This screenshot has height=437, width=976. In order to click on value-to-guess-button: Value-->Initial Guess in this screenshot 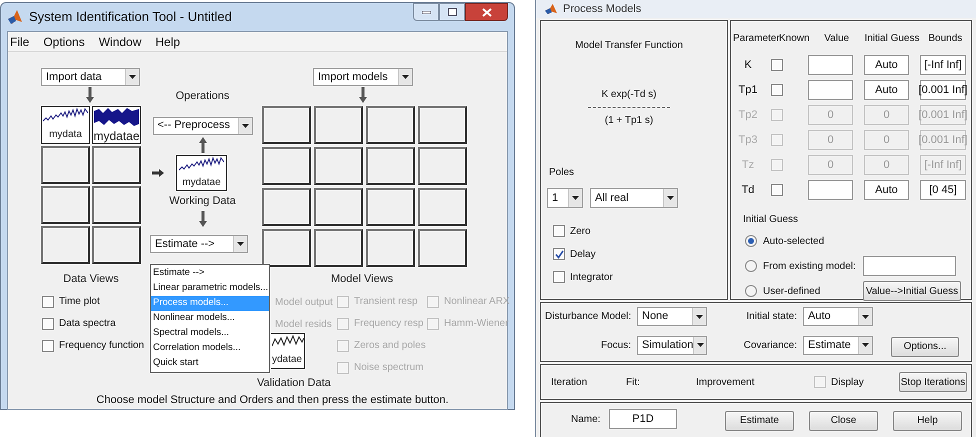, I will do `click(912, 291)`.